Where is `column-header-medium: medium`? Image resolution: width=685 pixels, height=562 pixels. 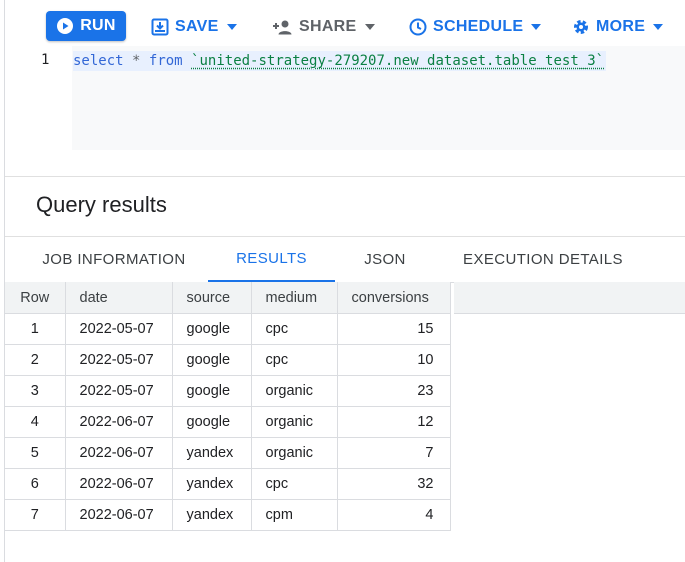
column-header-medium: medium is located at coordinates (294, 298).